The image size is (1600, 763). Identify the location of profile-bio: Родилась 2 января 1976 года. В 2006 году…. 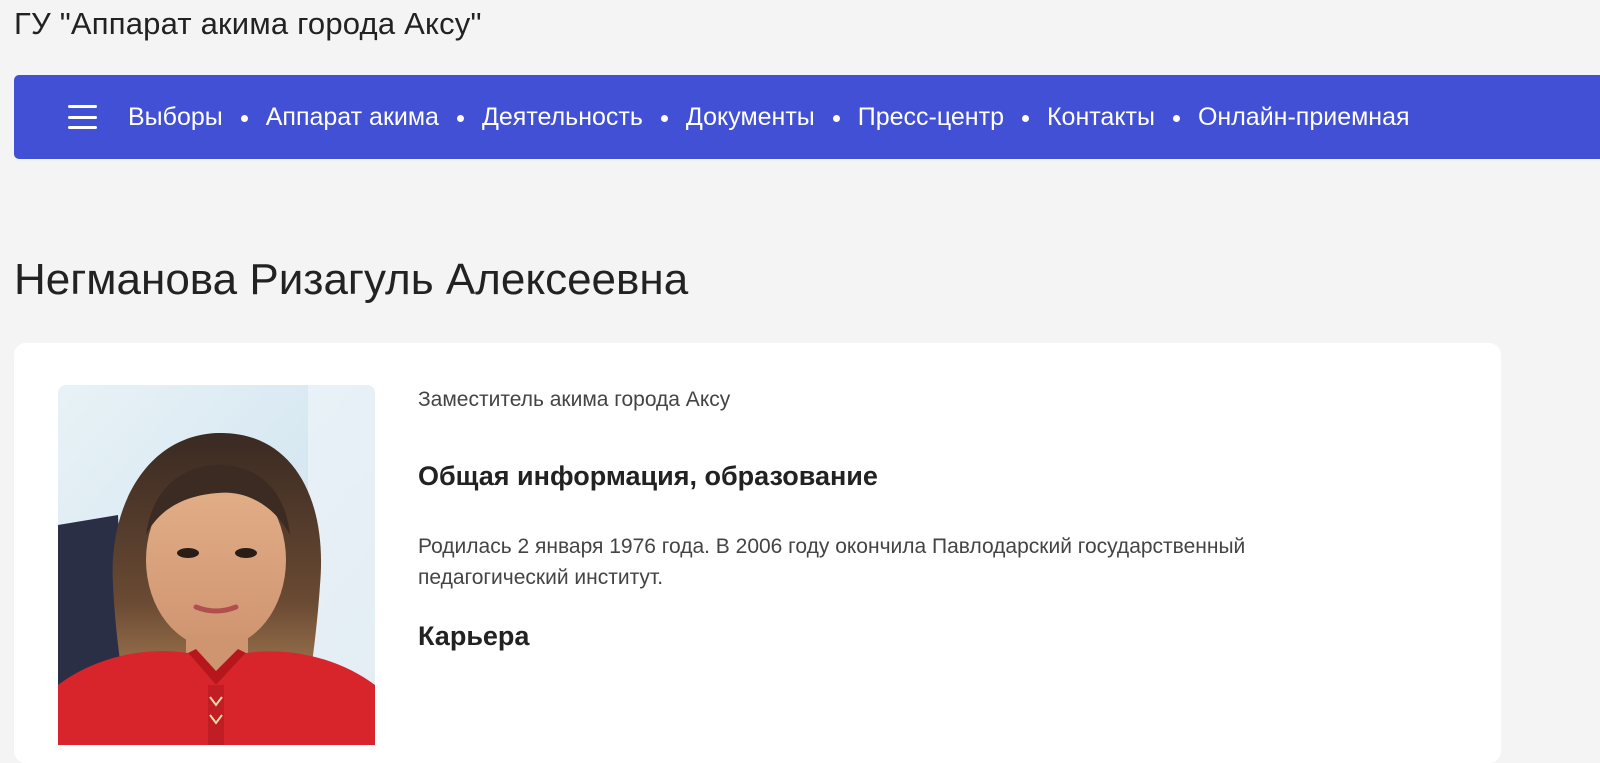
(832, 562).